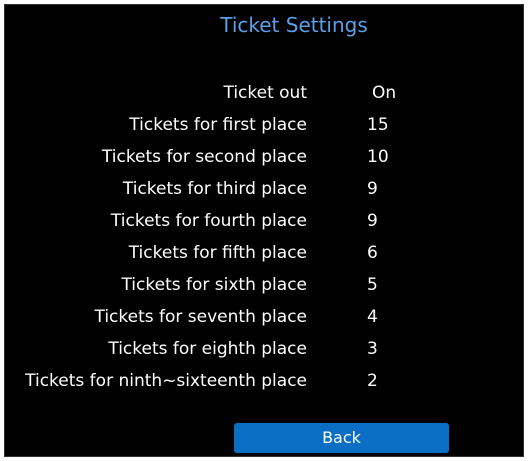  Describe the element at coordinates (372, 349) in the screenshot. I see `setting-value: 3` at that location.